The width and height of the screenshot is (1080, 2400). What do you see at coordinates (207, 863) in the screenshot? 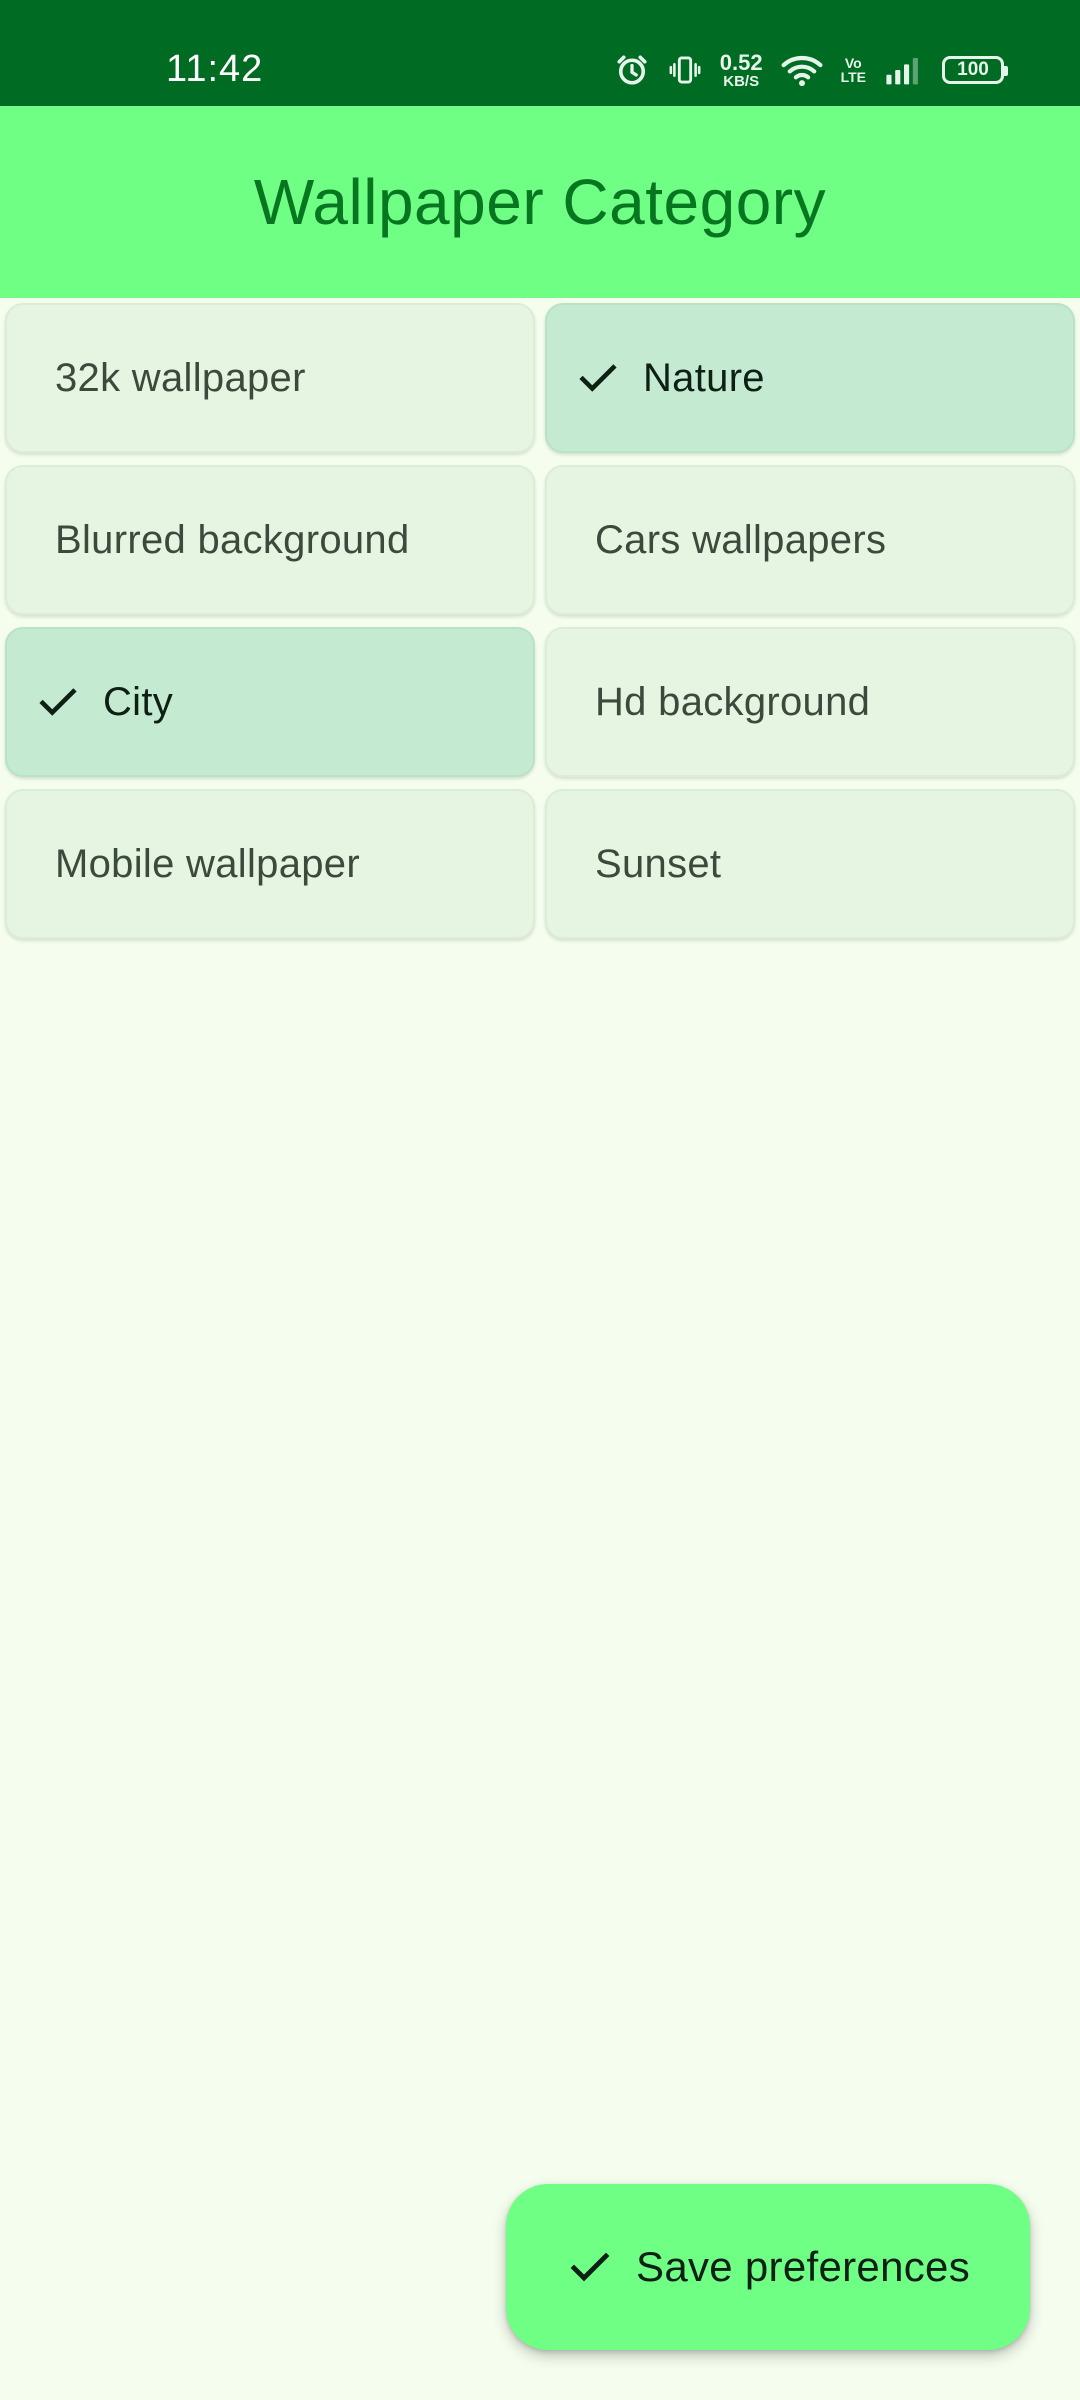
I see `category-chip-label: Mobile wallpaper` at bounding box center [207, 863].